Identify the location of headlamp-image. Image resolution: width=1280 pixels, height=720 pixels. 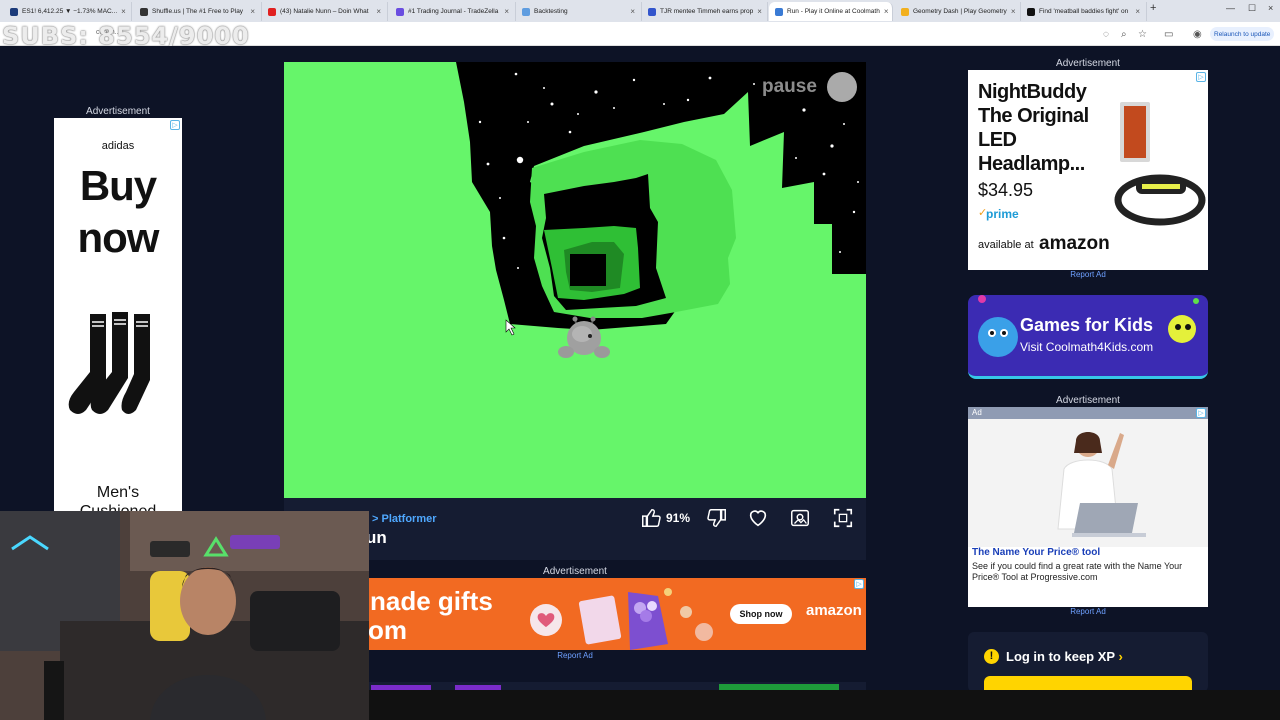
(1160, 164).